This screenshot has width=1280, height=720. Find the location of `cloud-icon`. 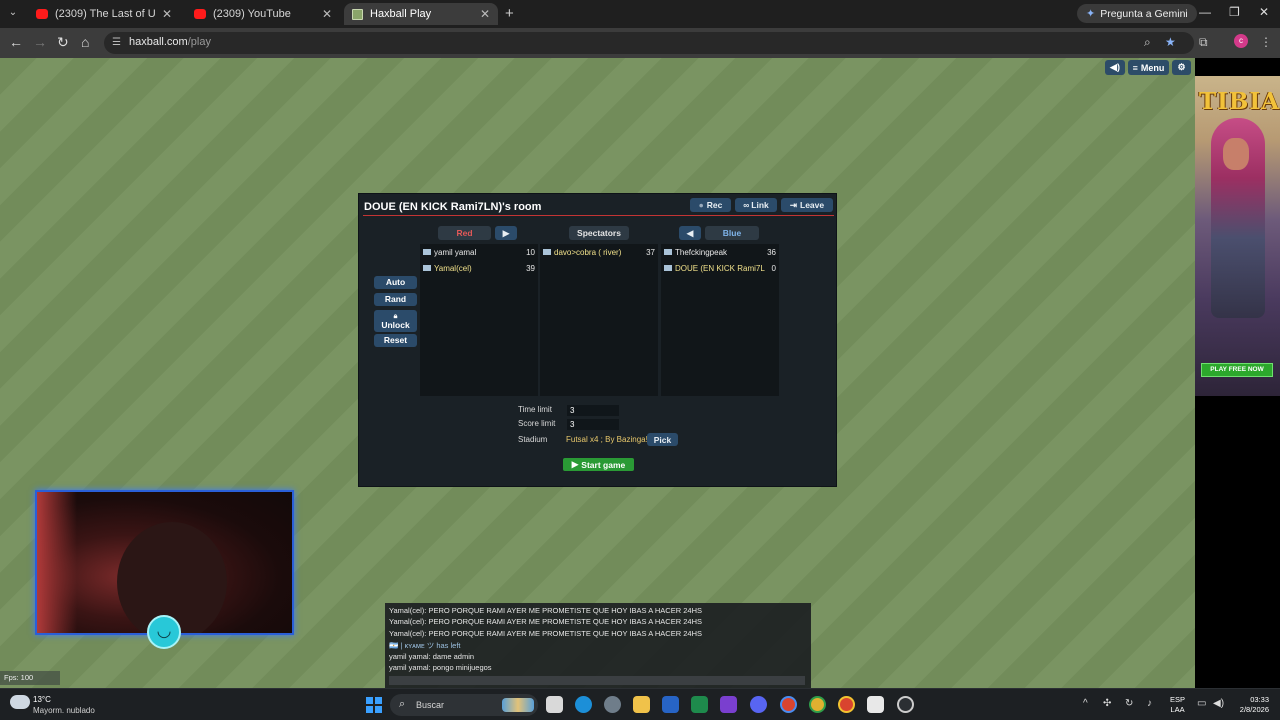

cloud-icon is located at coordinates (20, 702).